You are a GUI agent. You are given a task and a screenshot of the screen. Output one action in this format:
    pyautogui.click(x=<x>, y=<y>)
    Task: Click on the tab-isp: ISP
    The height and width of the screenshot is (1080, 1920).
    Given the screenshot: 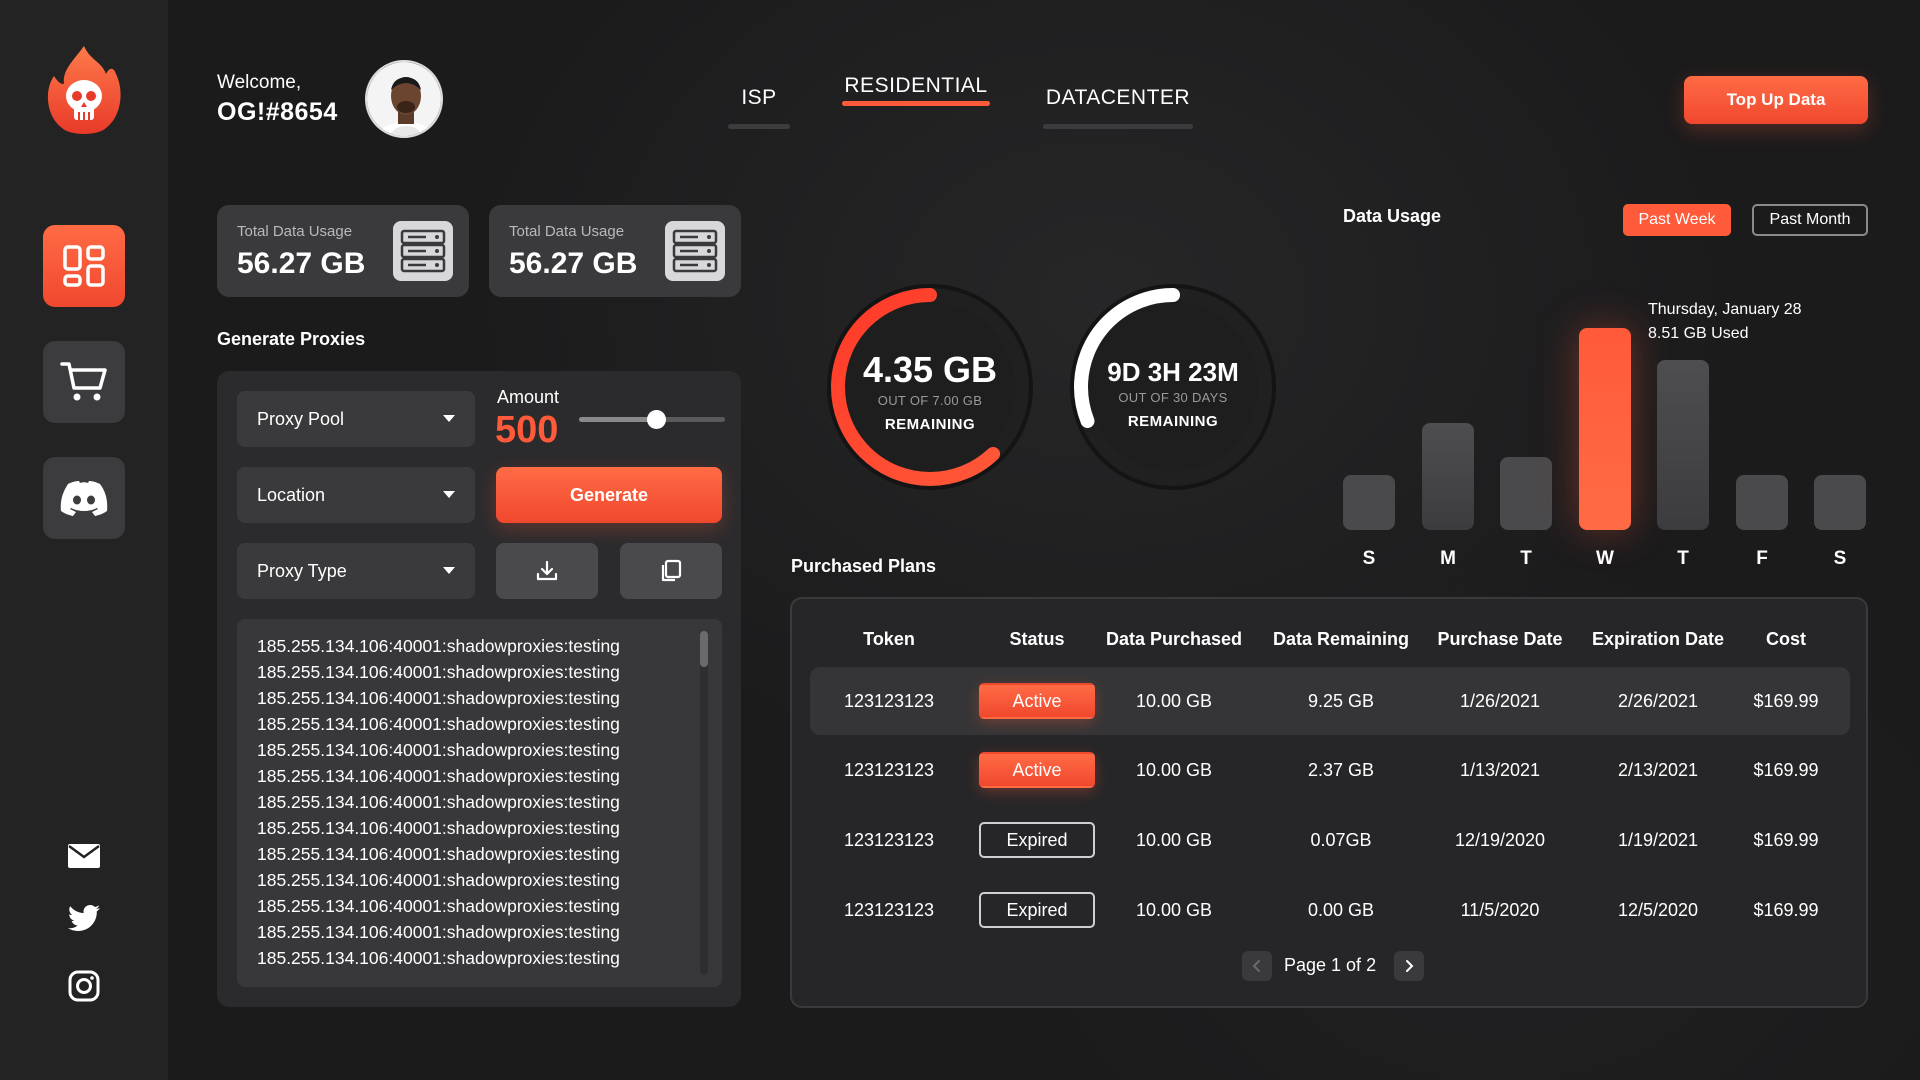 What is the action you would take?
    pyautogui.click(x=759, y=107)
    